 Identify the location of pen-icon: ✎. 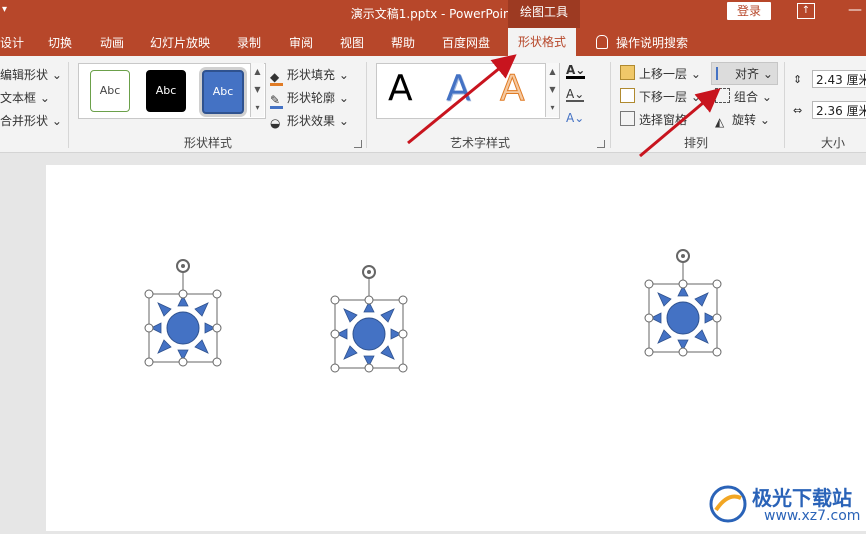
(276, 101).